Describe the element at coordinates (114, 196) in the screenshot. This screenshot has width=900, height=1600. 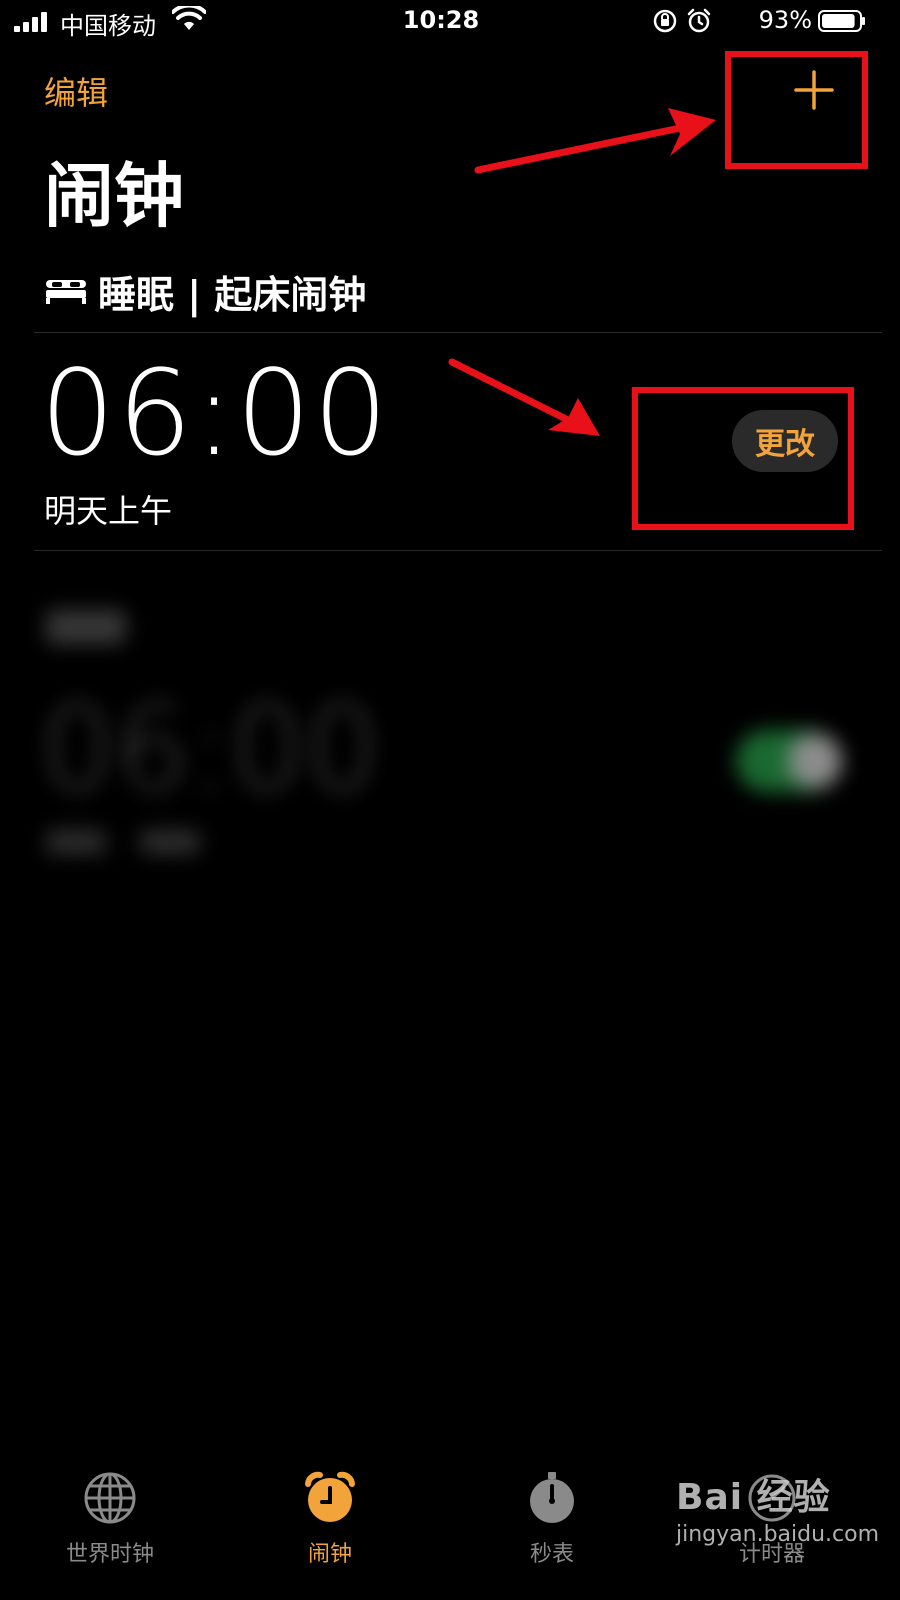
I see `page-title: 闹钟` at that location.